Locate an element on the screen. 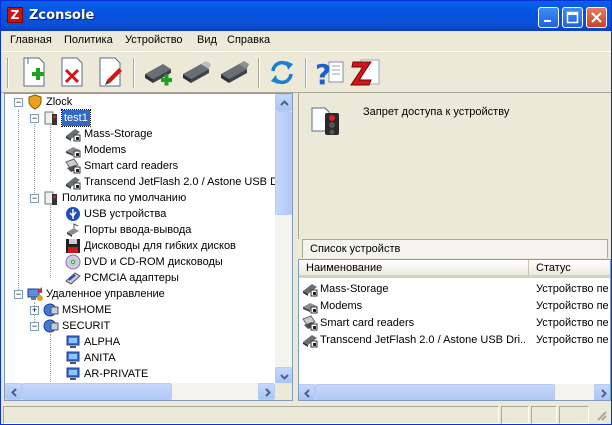 This screenshot has height=425, width=612. minimize-button is located at coordinates (548, 17).